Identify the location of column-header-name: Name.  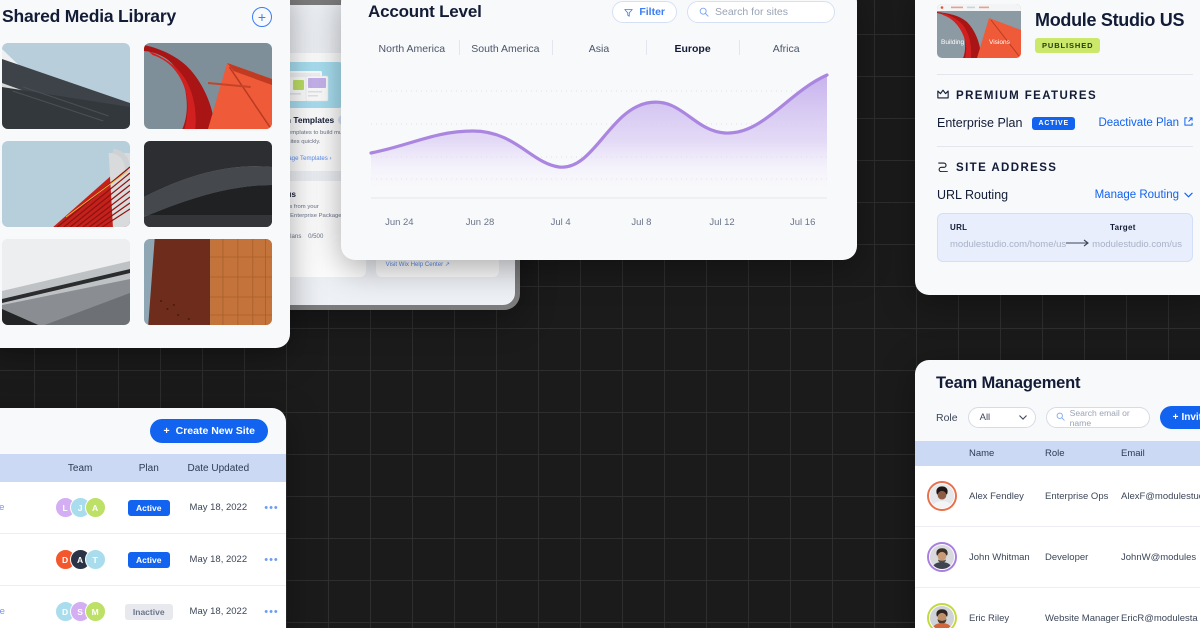
(982, 453).